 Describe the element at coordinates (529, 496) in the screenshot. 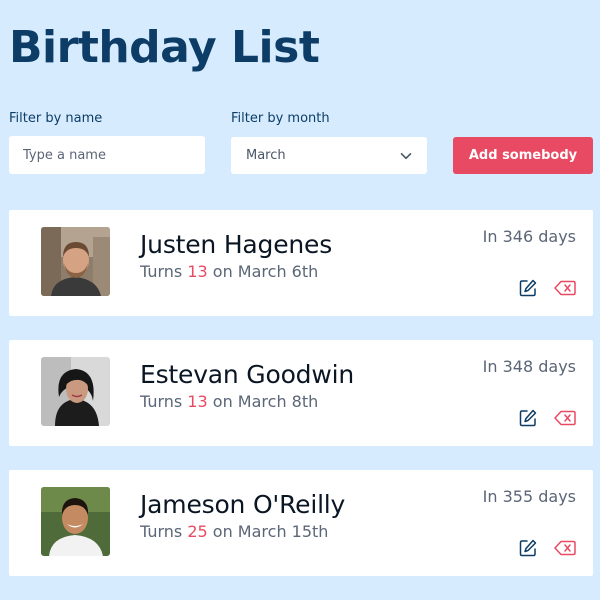

I see `days-until-birthday: In 355 days` at that location.